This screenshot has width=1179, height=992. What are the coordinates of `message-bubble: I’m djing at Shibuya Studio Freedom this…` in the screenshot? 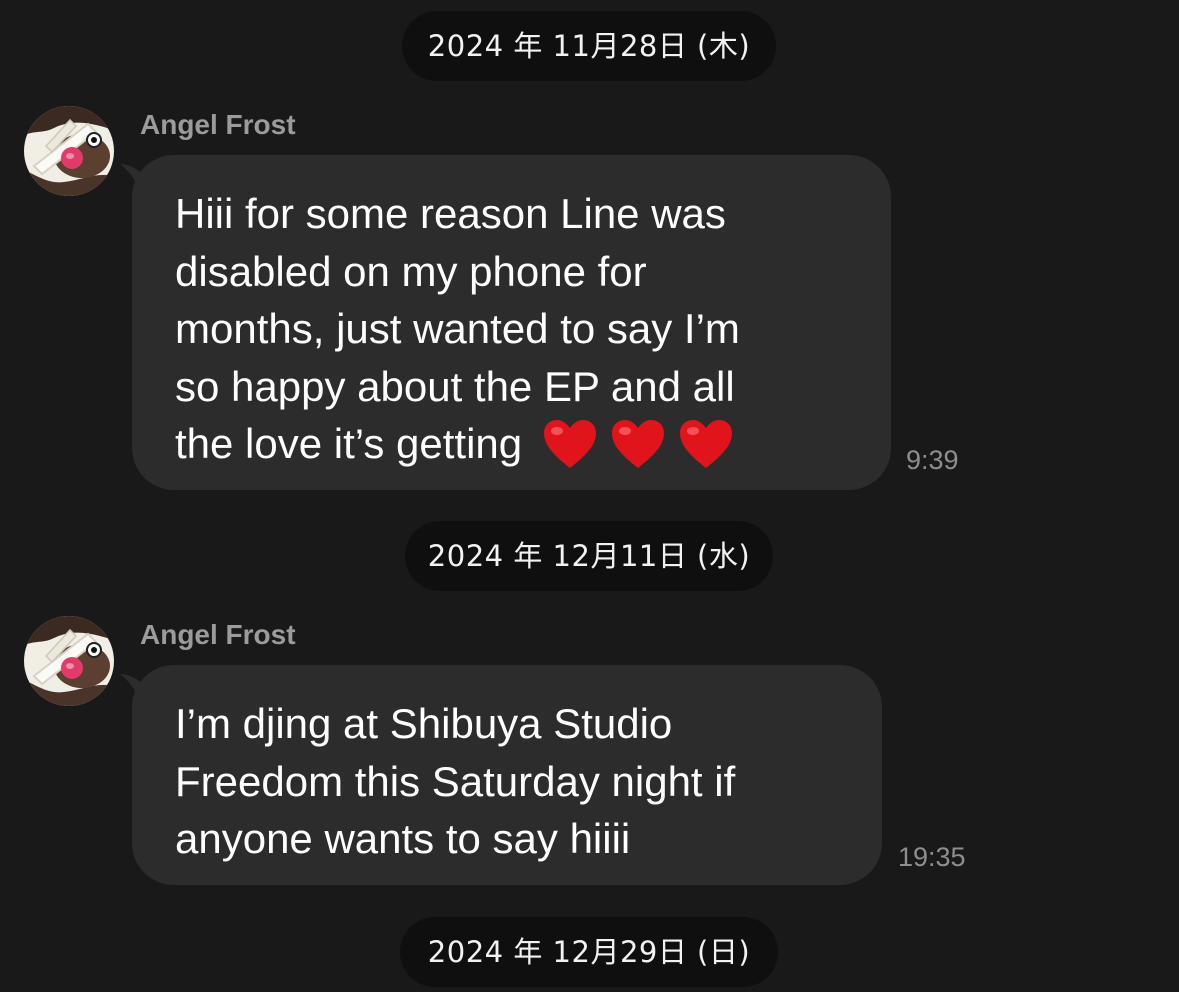 It's located at (507, 775).